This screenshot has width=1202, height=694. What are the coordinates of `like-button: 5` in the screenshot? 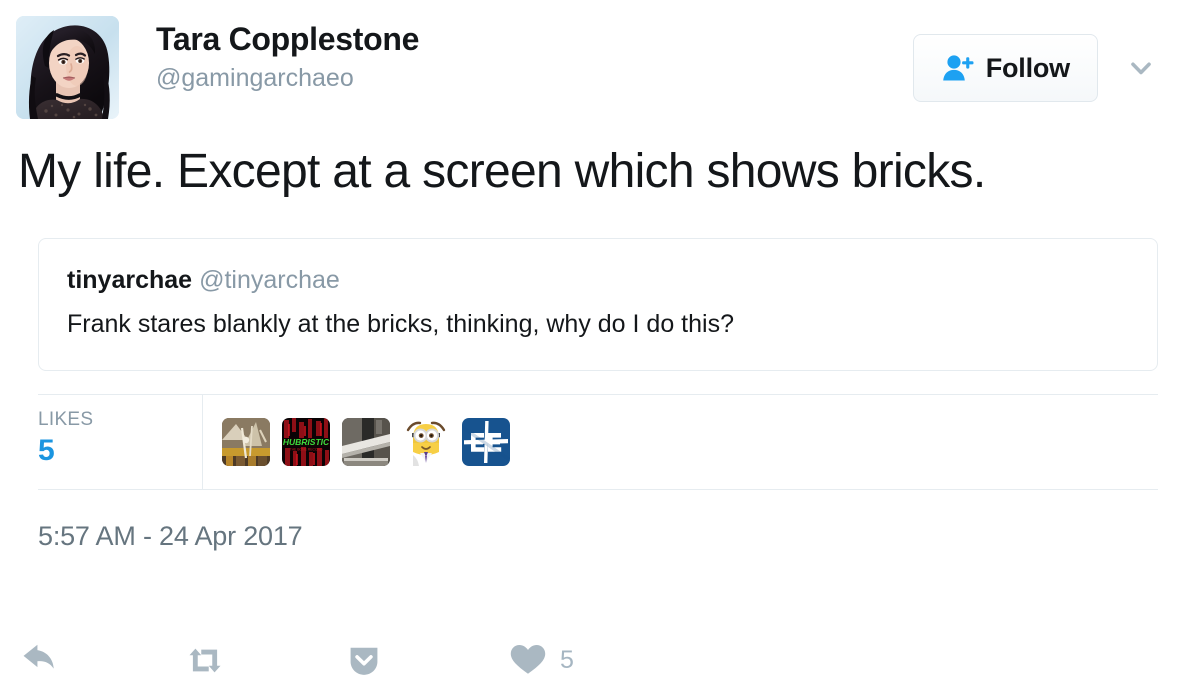 It's located at (541, 660).